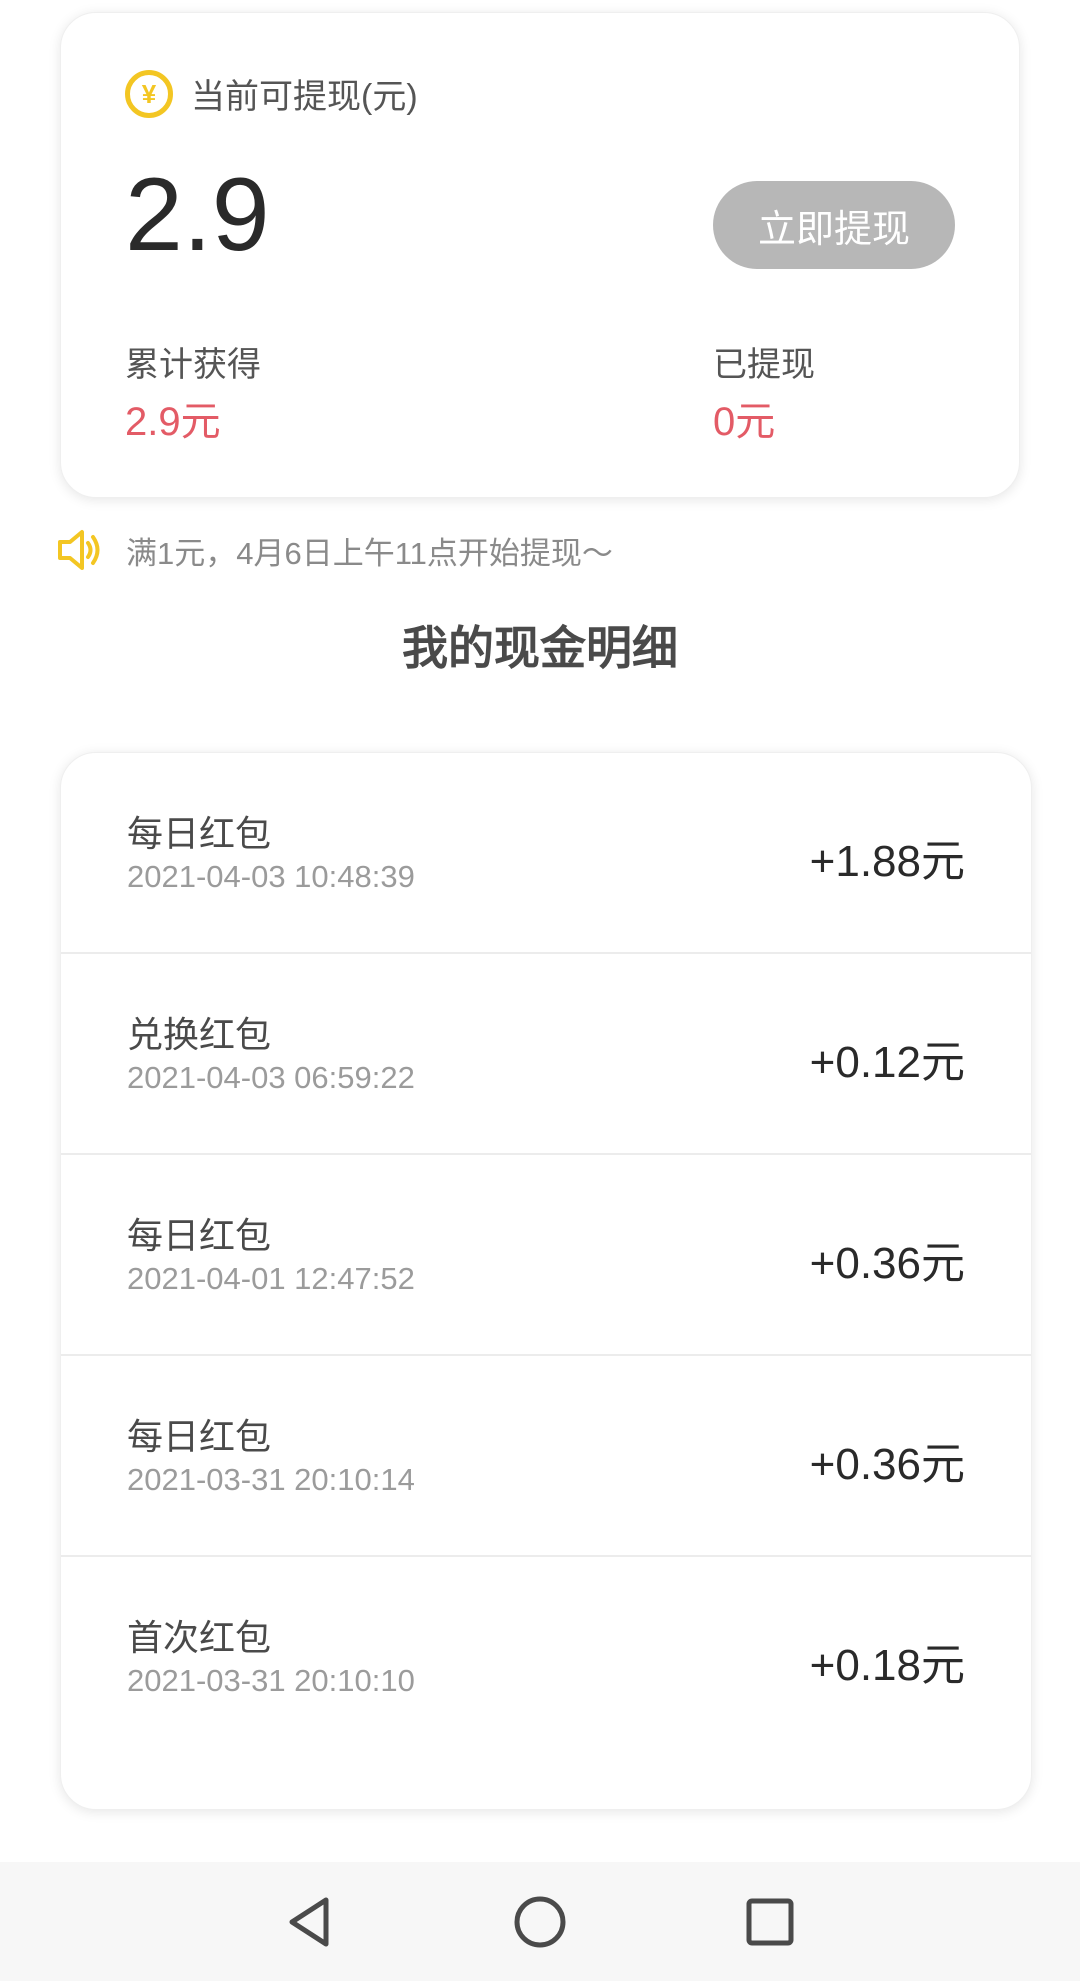  Describe the element at coordinates (193, 365) in the screenshot. I see `total-earned-label: 累计获得` at that location.